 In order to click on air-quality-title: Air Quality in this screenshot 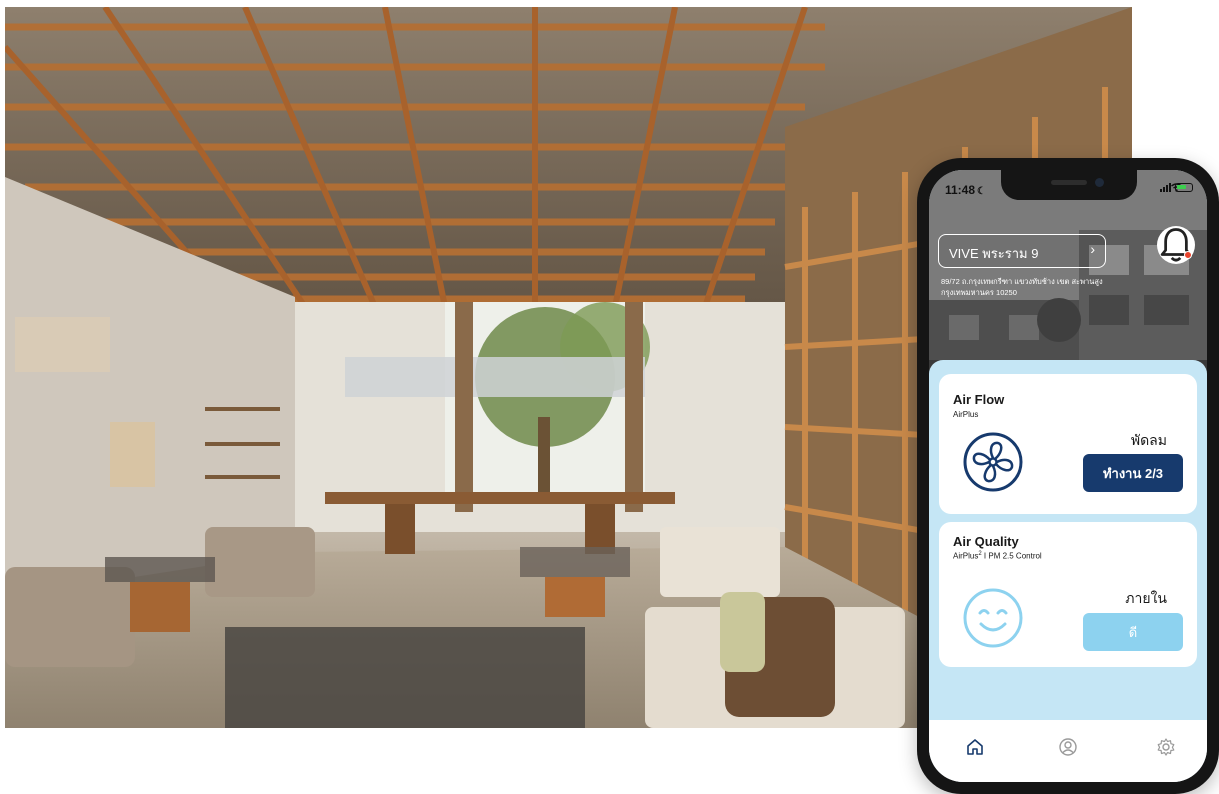, I will do `click(986, 541)`.